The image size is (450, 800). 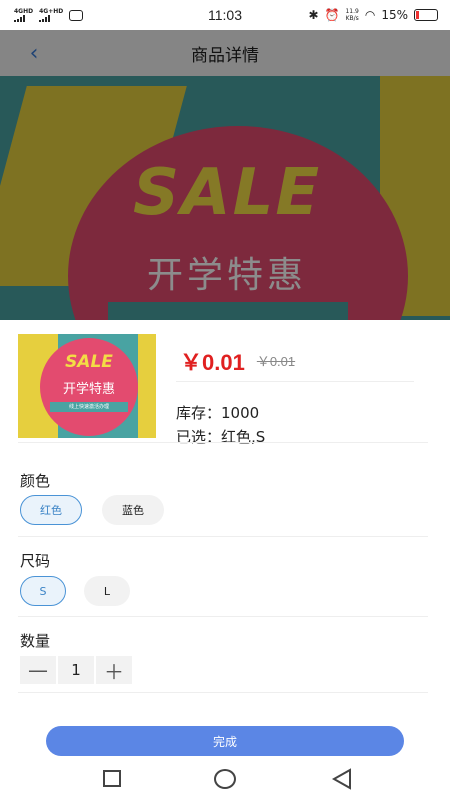 I want to click on clock: 11:03, so click(x=225, y=15).